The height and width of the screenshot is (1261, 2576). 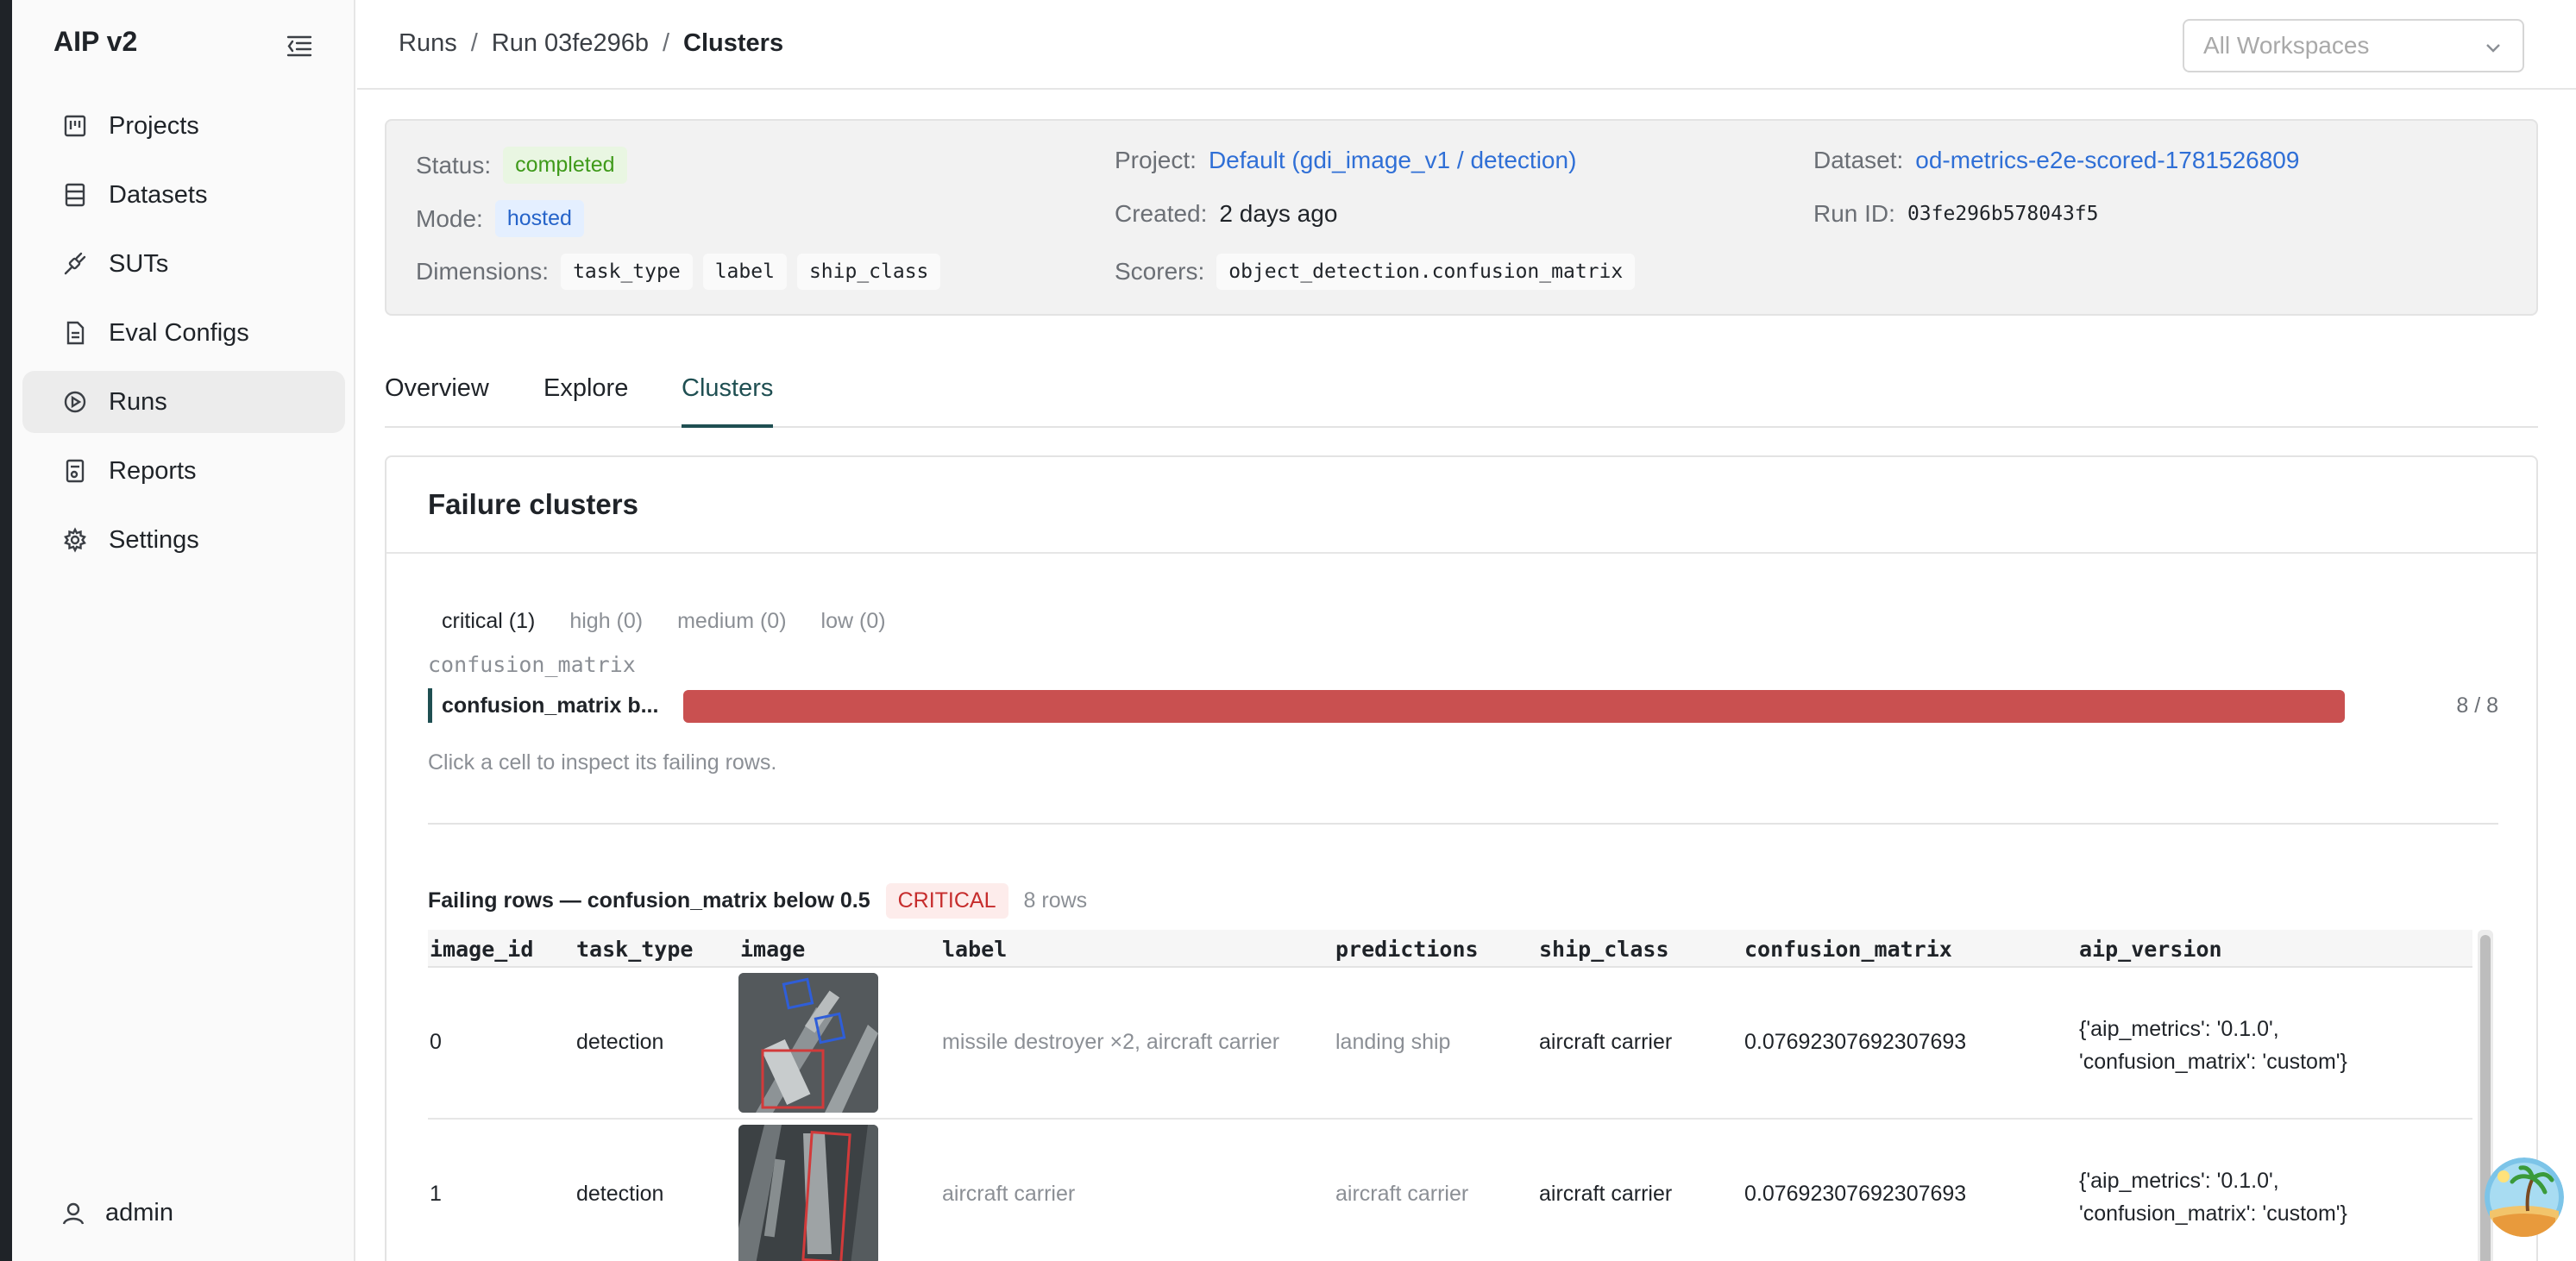 I want to click on dataset-link: od-metrics-e2e-scored-1781526809, so click(x=2107, y=161).